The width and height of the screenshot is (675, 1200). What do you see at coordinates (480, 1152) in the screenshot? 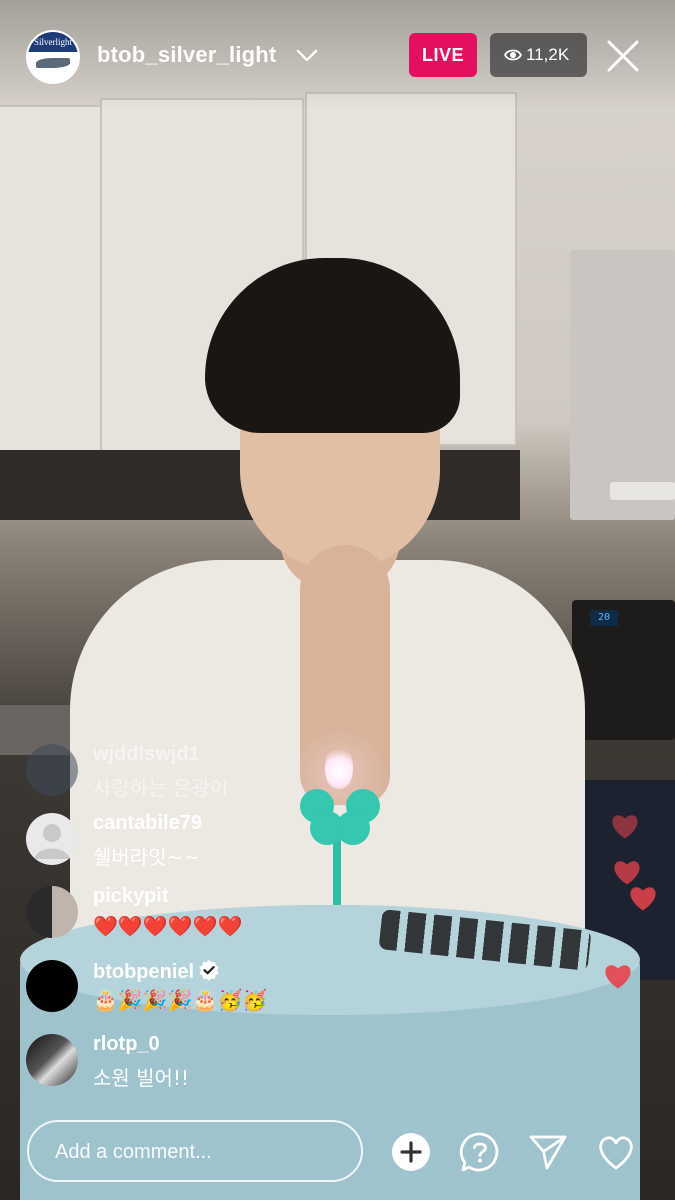
I see `question-bubble-icon` at bounding box center [480, 1152].